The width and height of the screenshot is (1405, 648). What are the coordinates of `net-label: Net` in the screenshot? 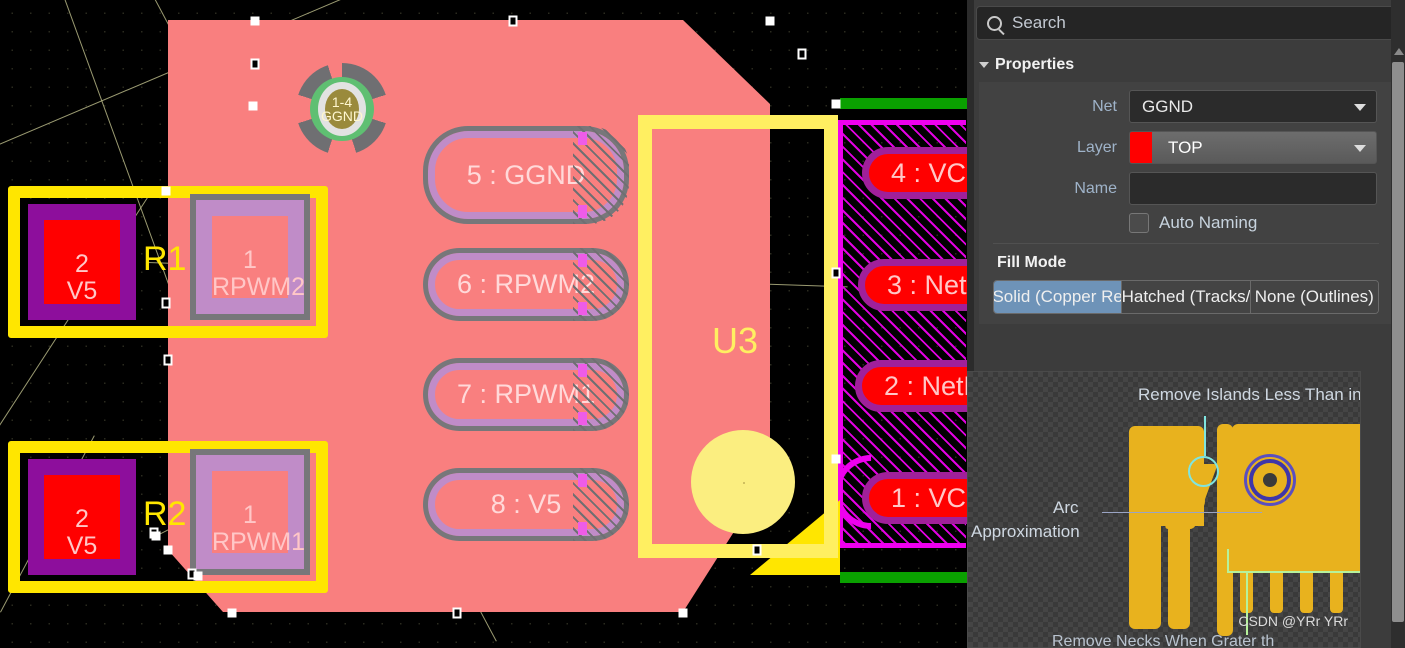 It's located at (1104, 106).